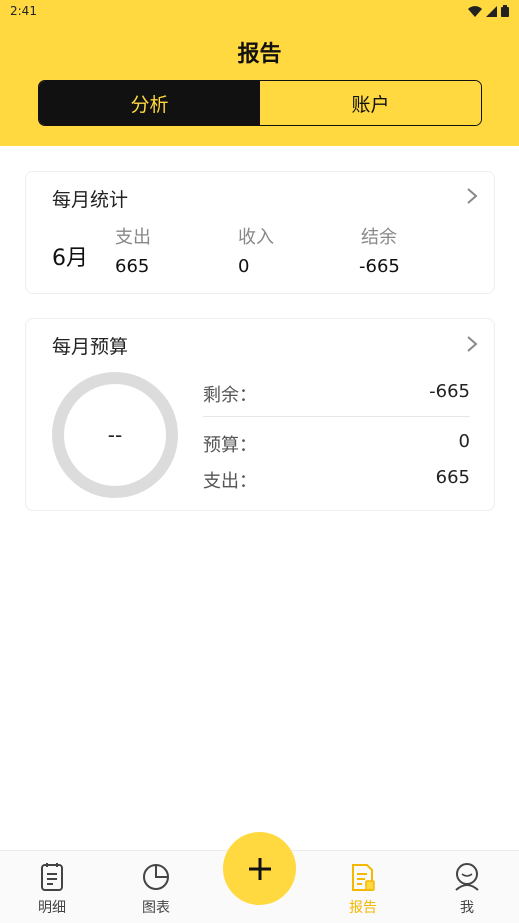  Describe the element at coordinates (379, 237) in the screenshot. I see `balance-label: 结余` at that location.